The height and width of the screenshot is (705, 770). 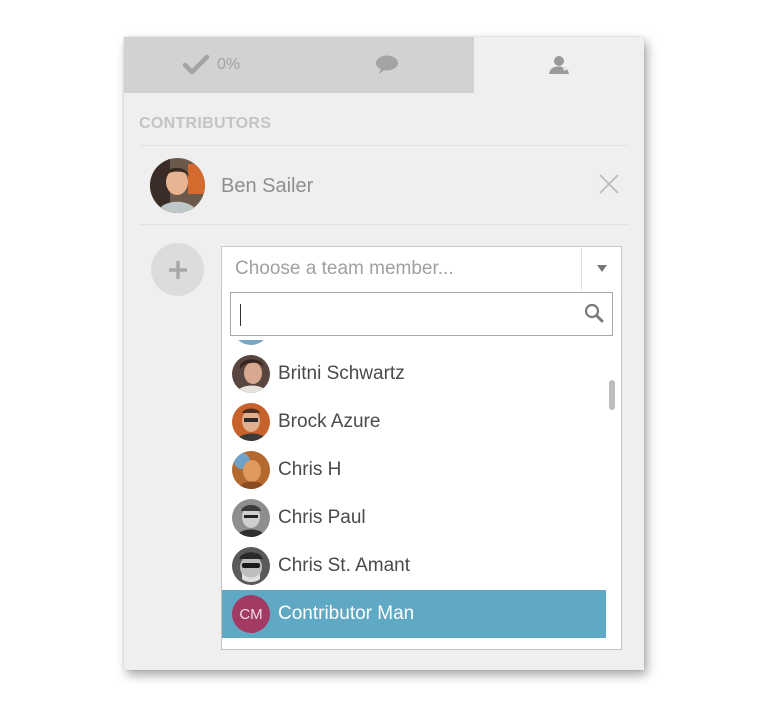 I want to click on close-icon, so click(x=609, y=184).